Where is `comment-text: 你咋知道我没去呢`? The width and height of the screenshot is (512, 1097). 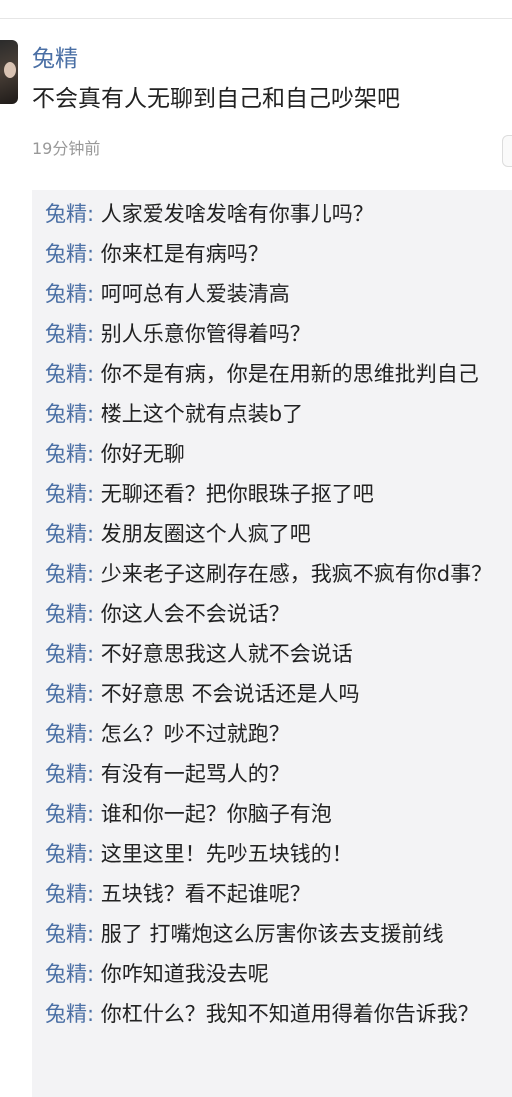 comment-text: 你咋知道我没去呢 is located at coordinates (184, 974).